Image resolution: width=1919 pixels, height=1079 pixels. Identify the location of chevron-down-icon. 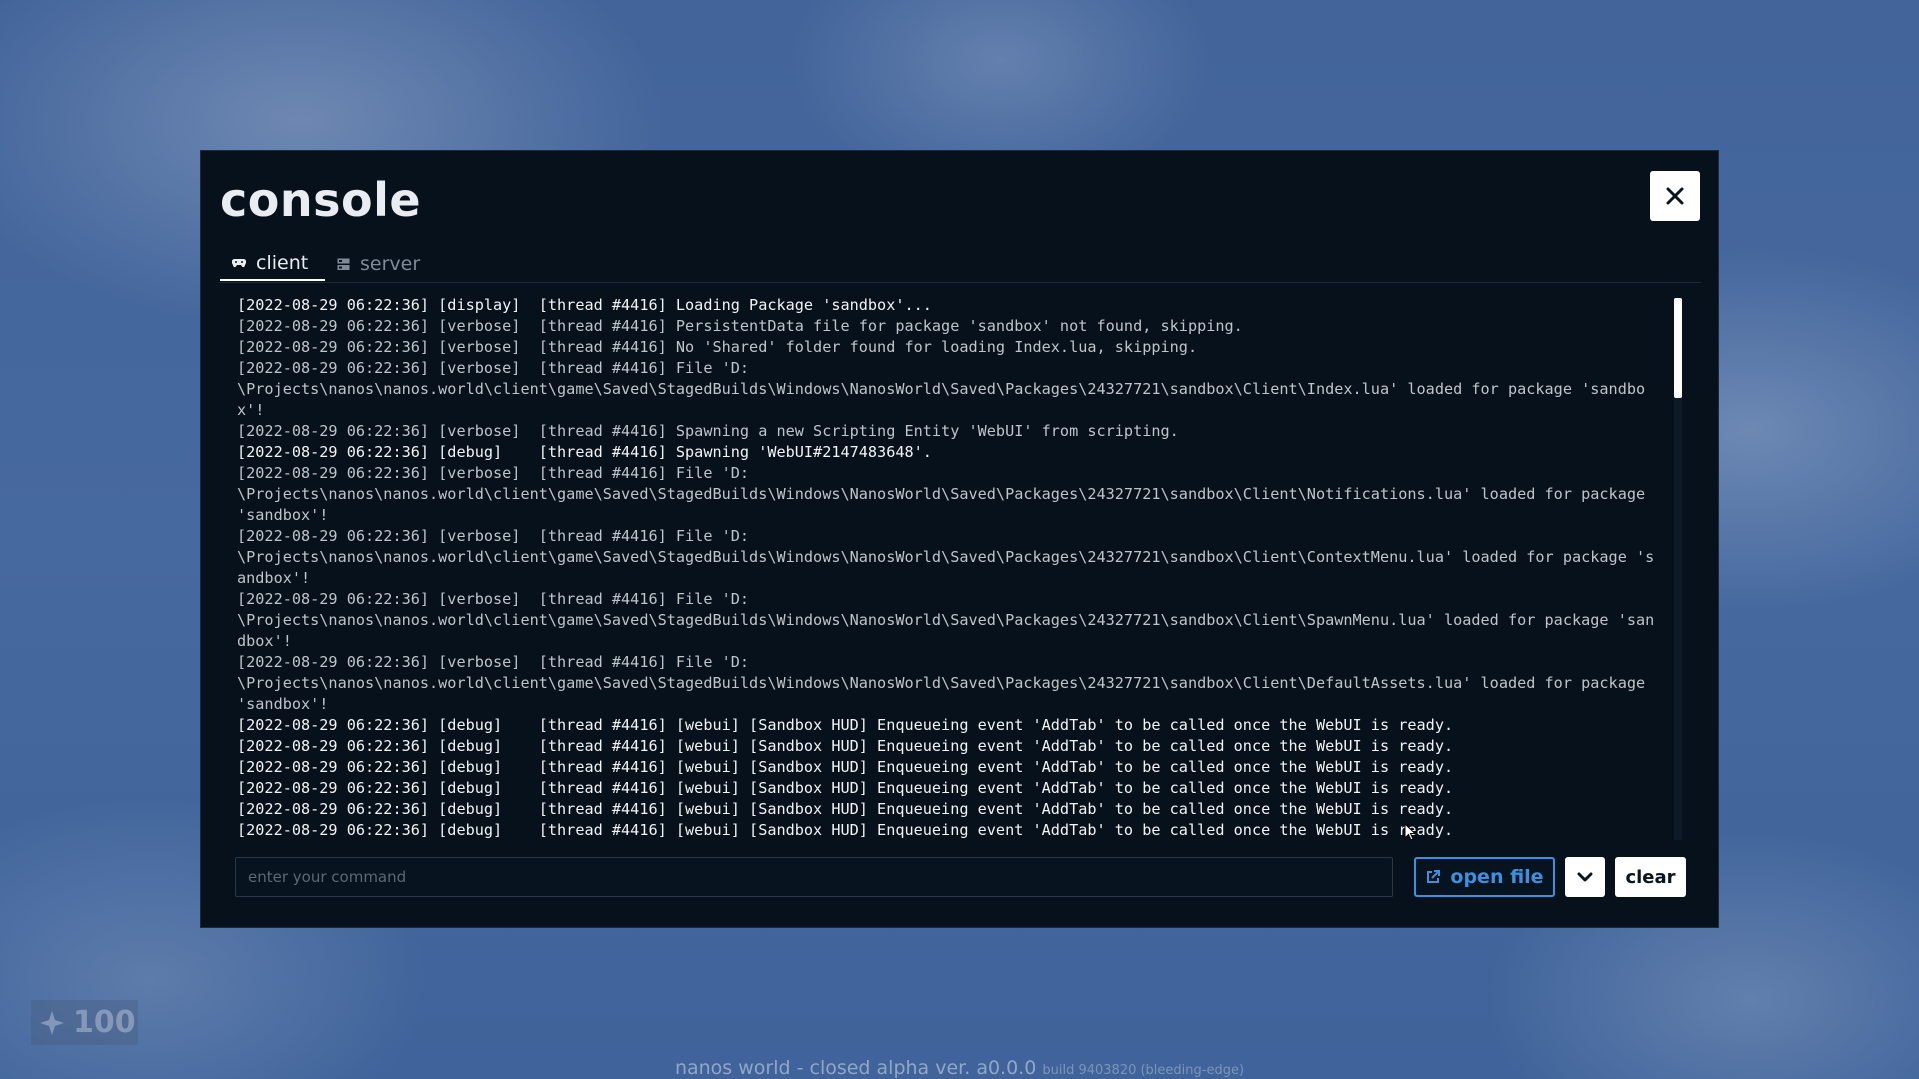
(1585, 877).